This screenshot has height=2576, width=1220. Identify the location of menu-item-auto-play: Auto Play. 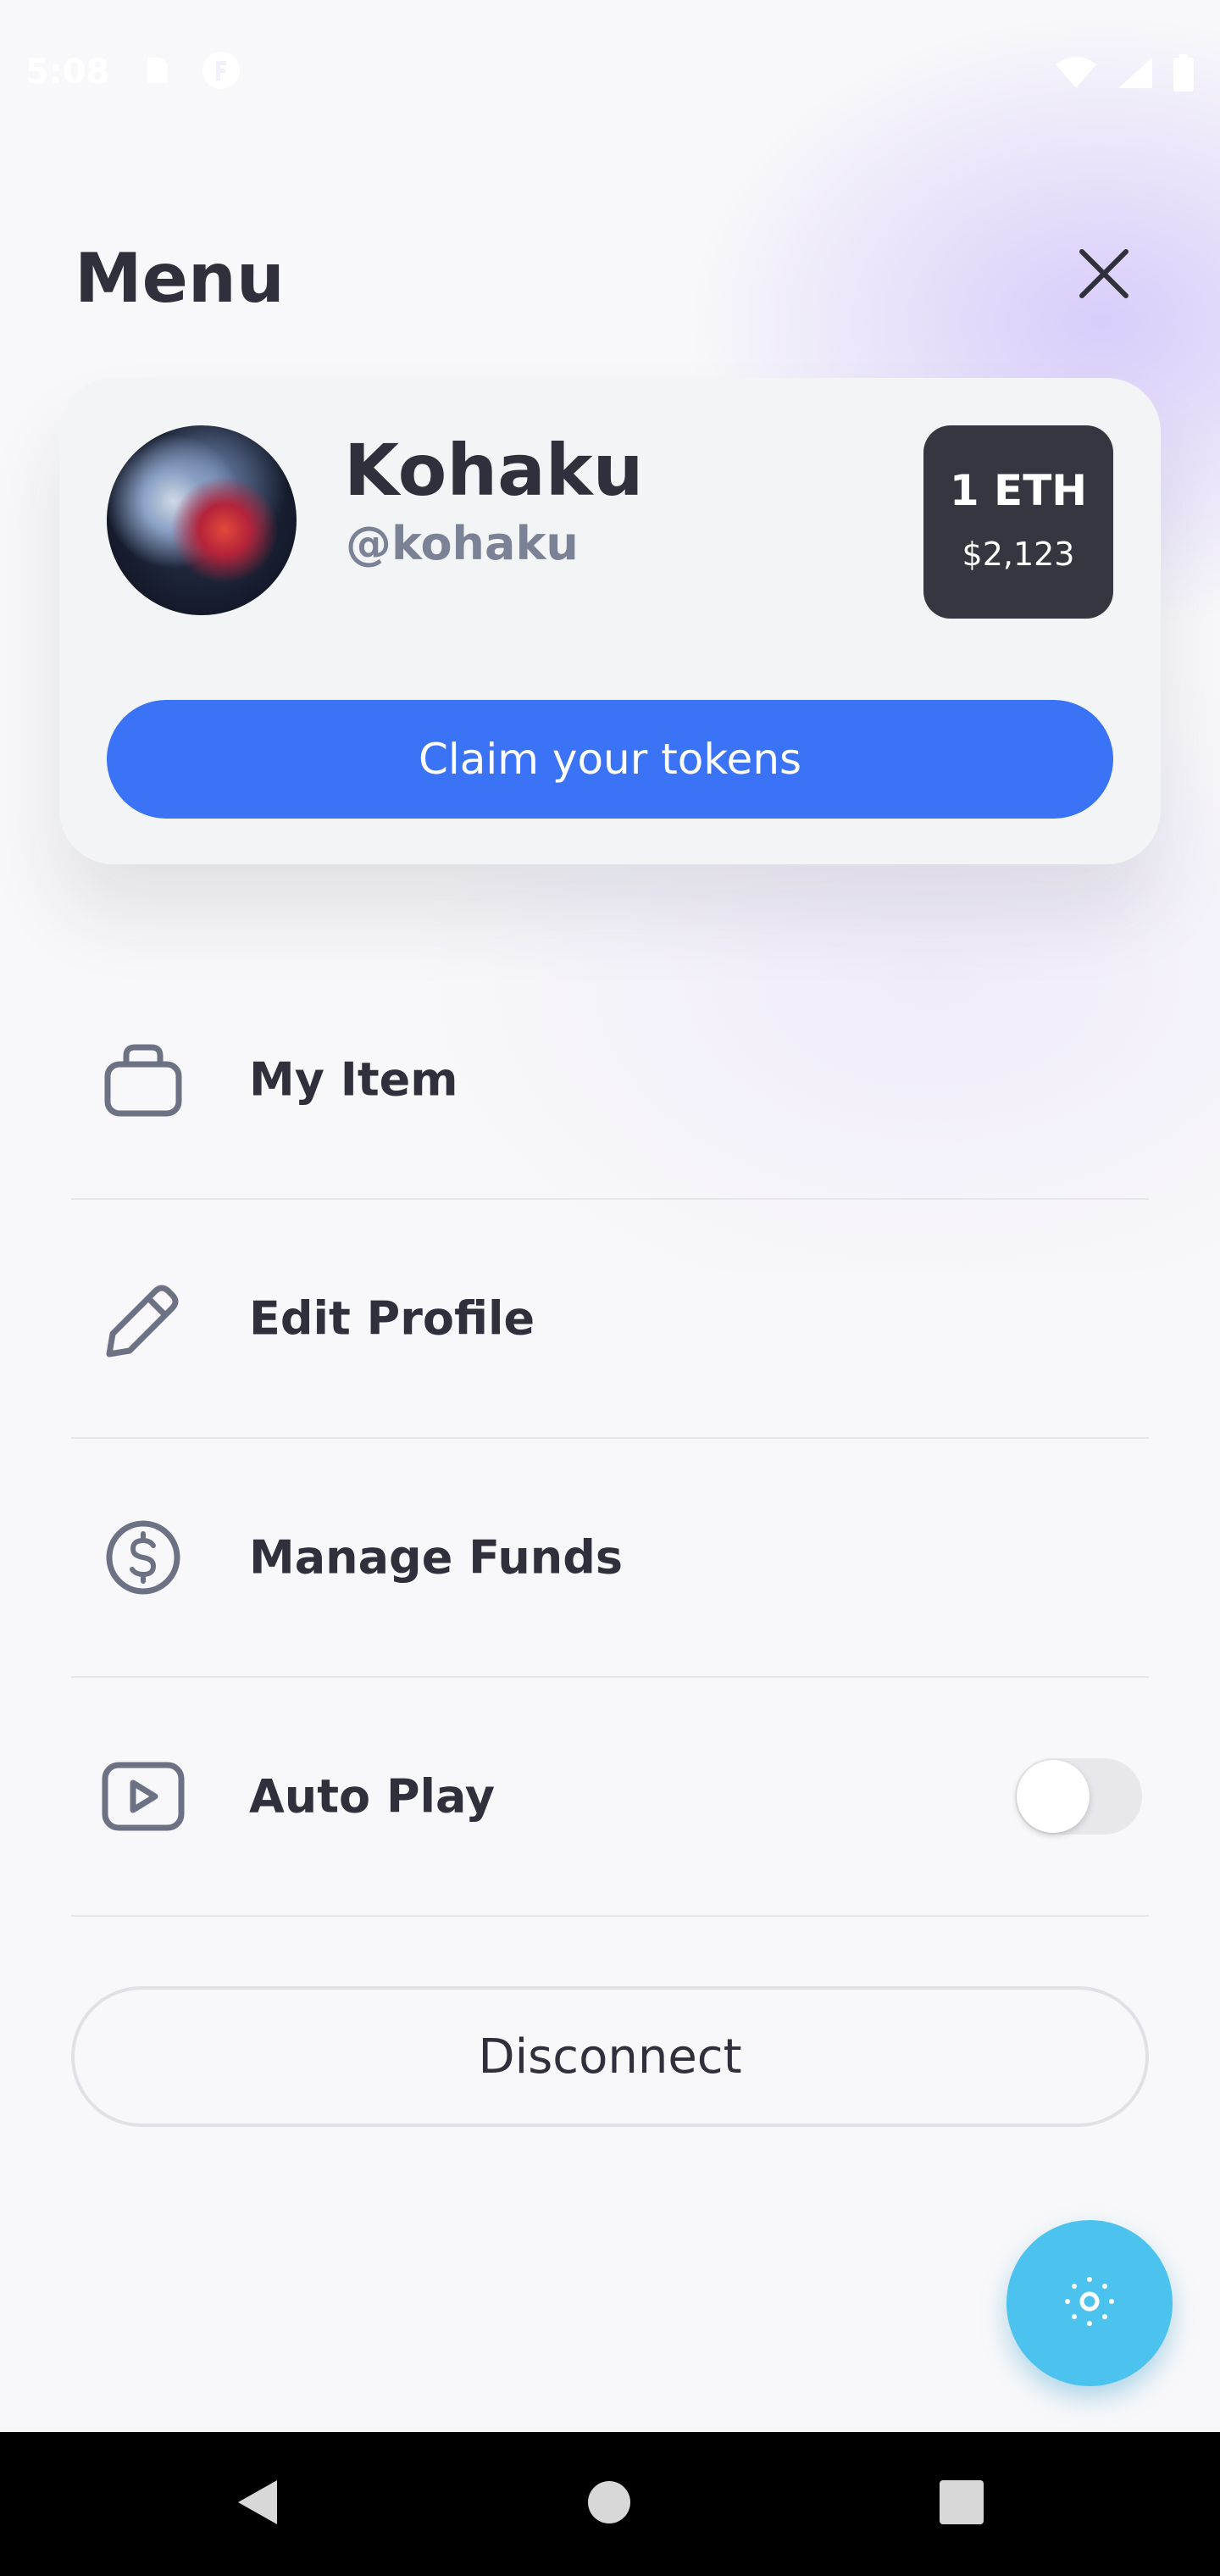
(610, 1797).